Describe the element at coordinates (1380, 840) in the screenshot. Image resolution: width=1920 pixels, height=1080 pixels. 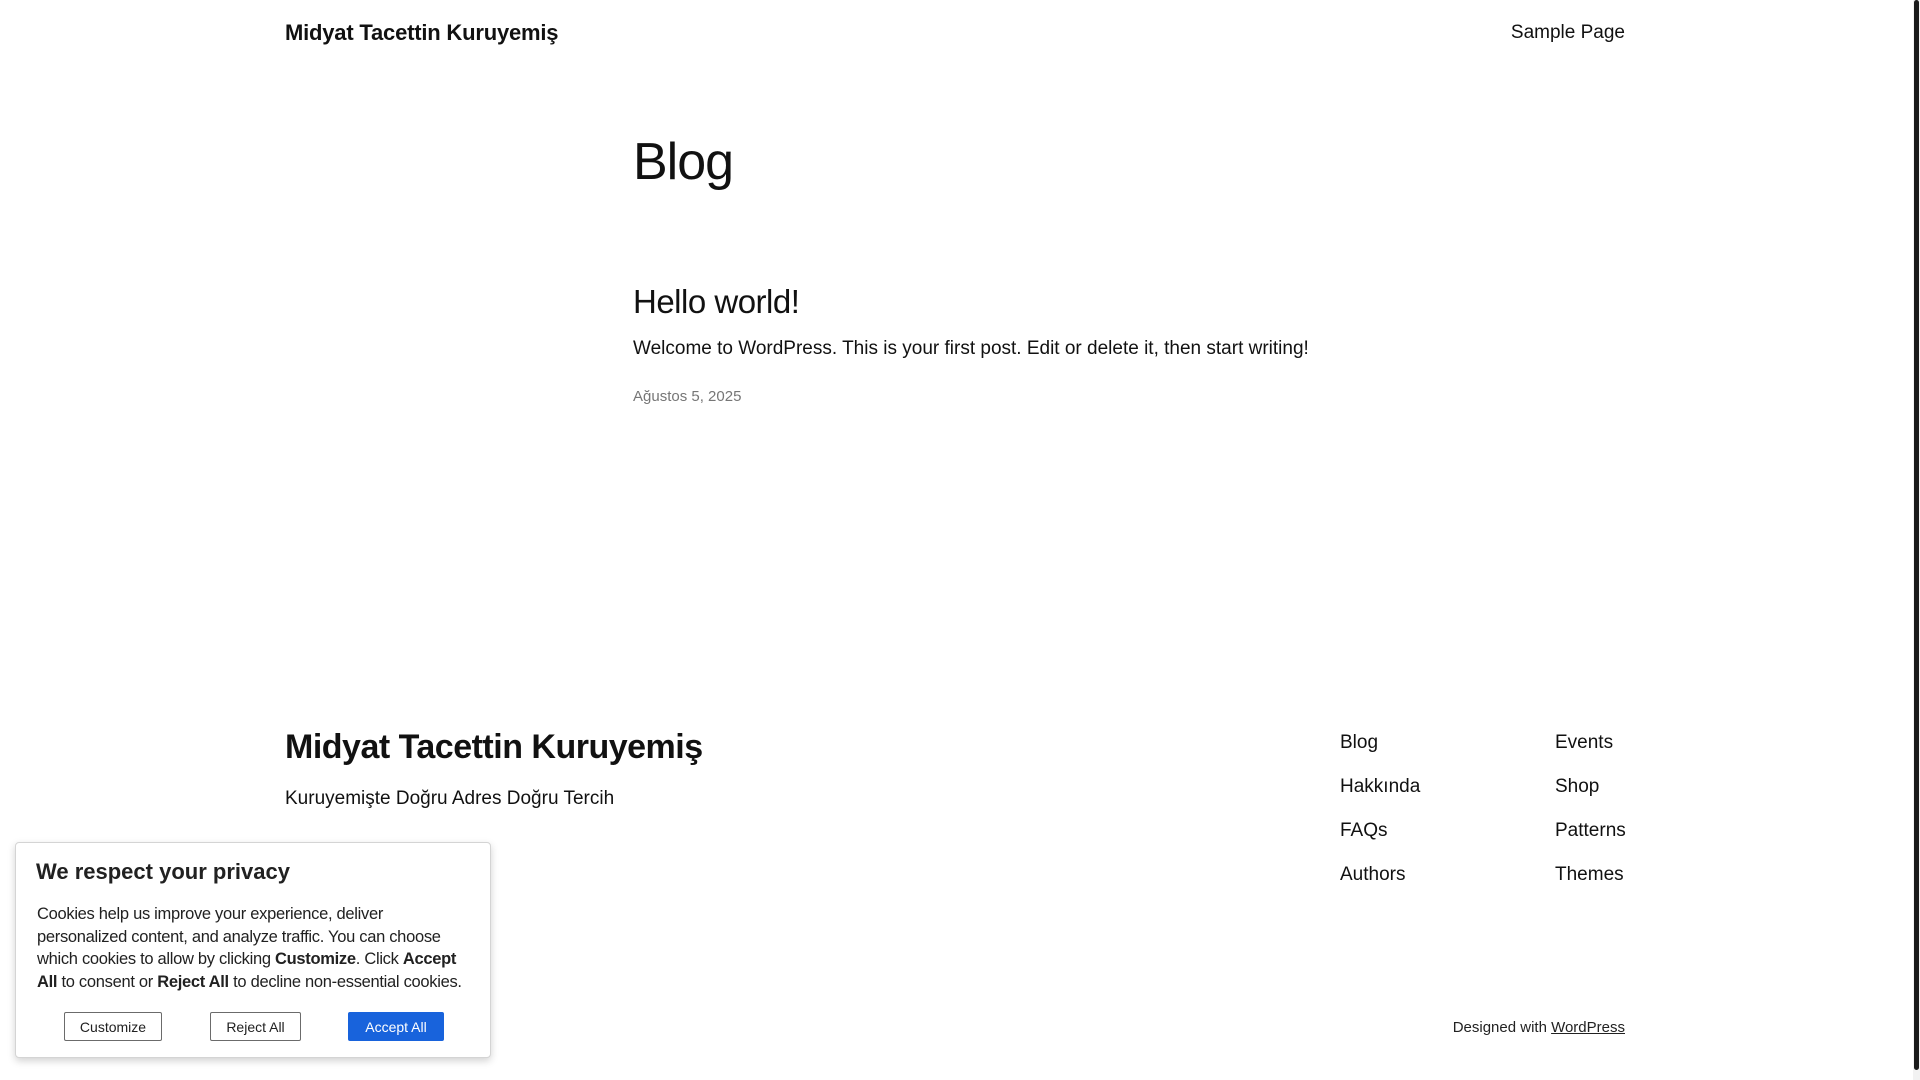
I see `footer-link-faqs: FAQs` at that location.